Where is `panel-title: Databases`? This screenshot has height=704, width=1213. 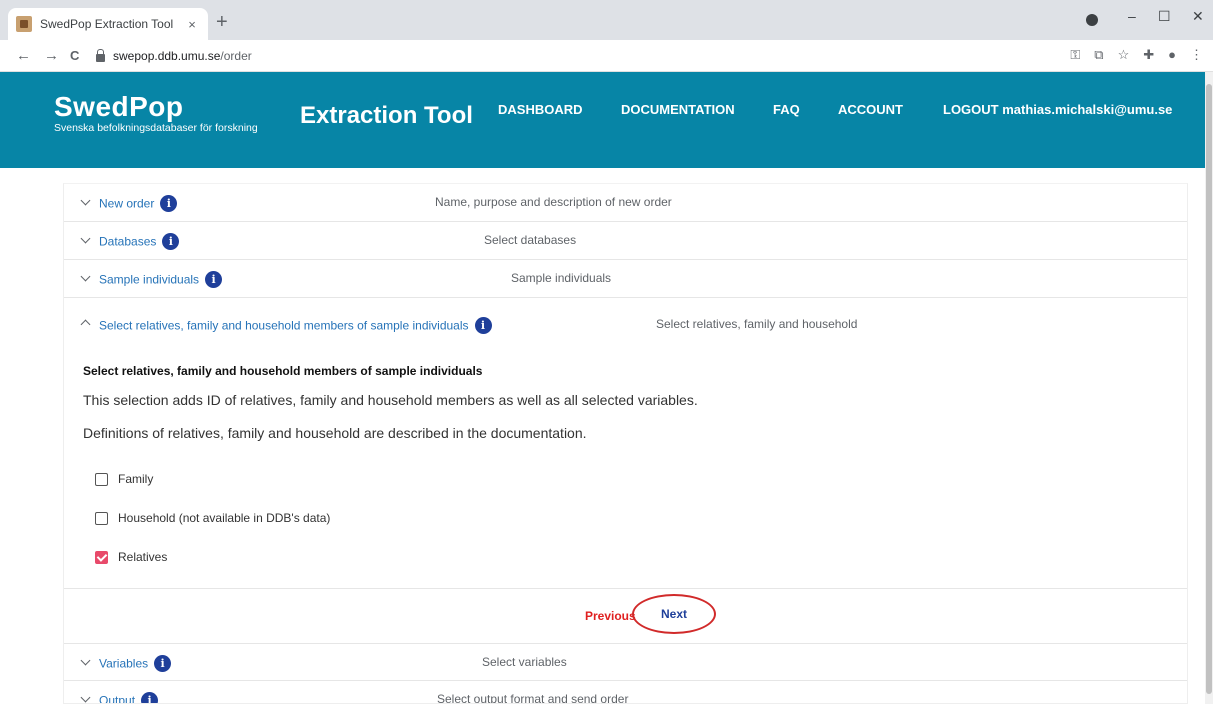 panel-title: Databases is located at coordinates (128, 241).